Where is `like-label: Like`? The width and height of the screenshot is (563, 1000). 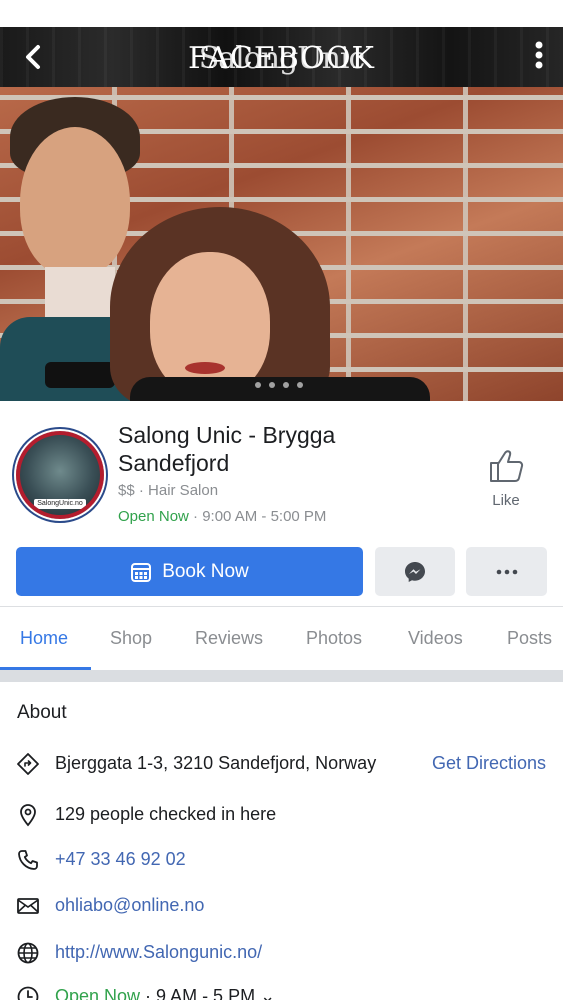 like-label: Like is located at coordinates (506, 500).